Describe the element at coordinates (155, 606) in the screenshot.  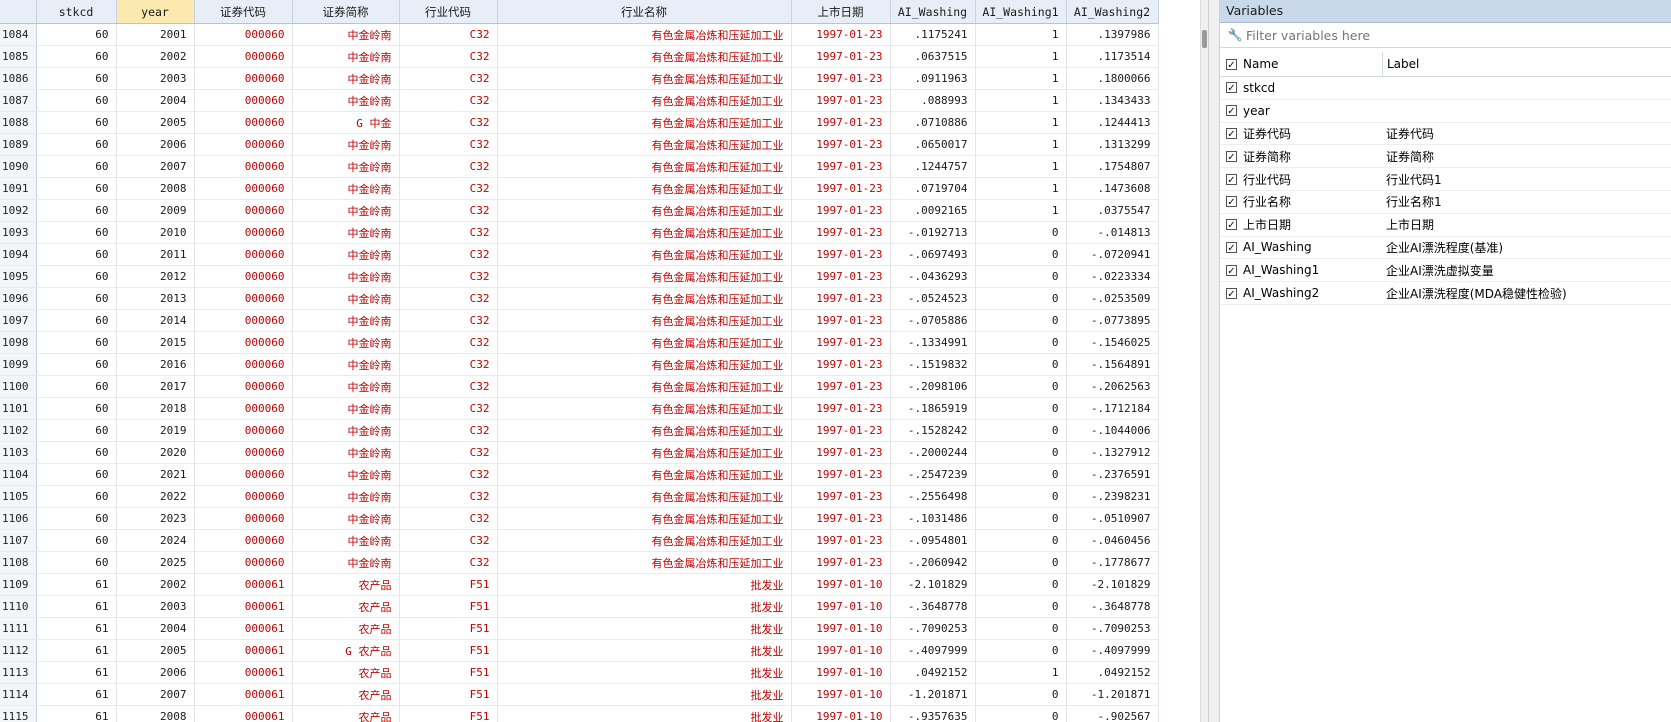
I see `cell-year: 2003` at that location.